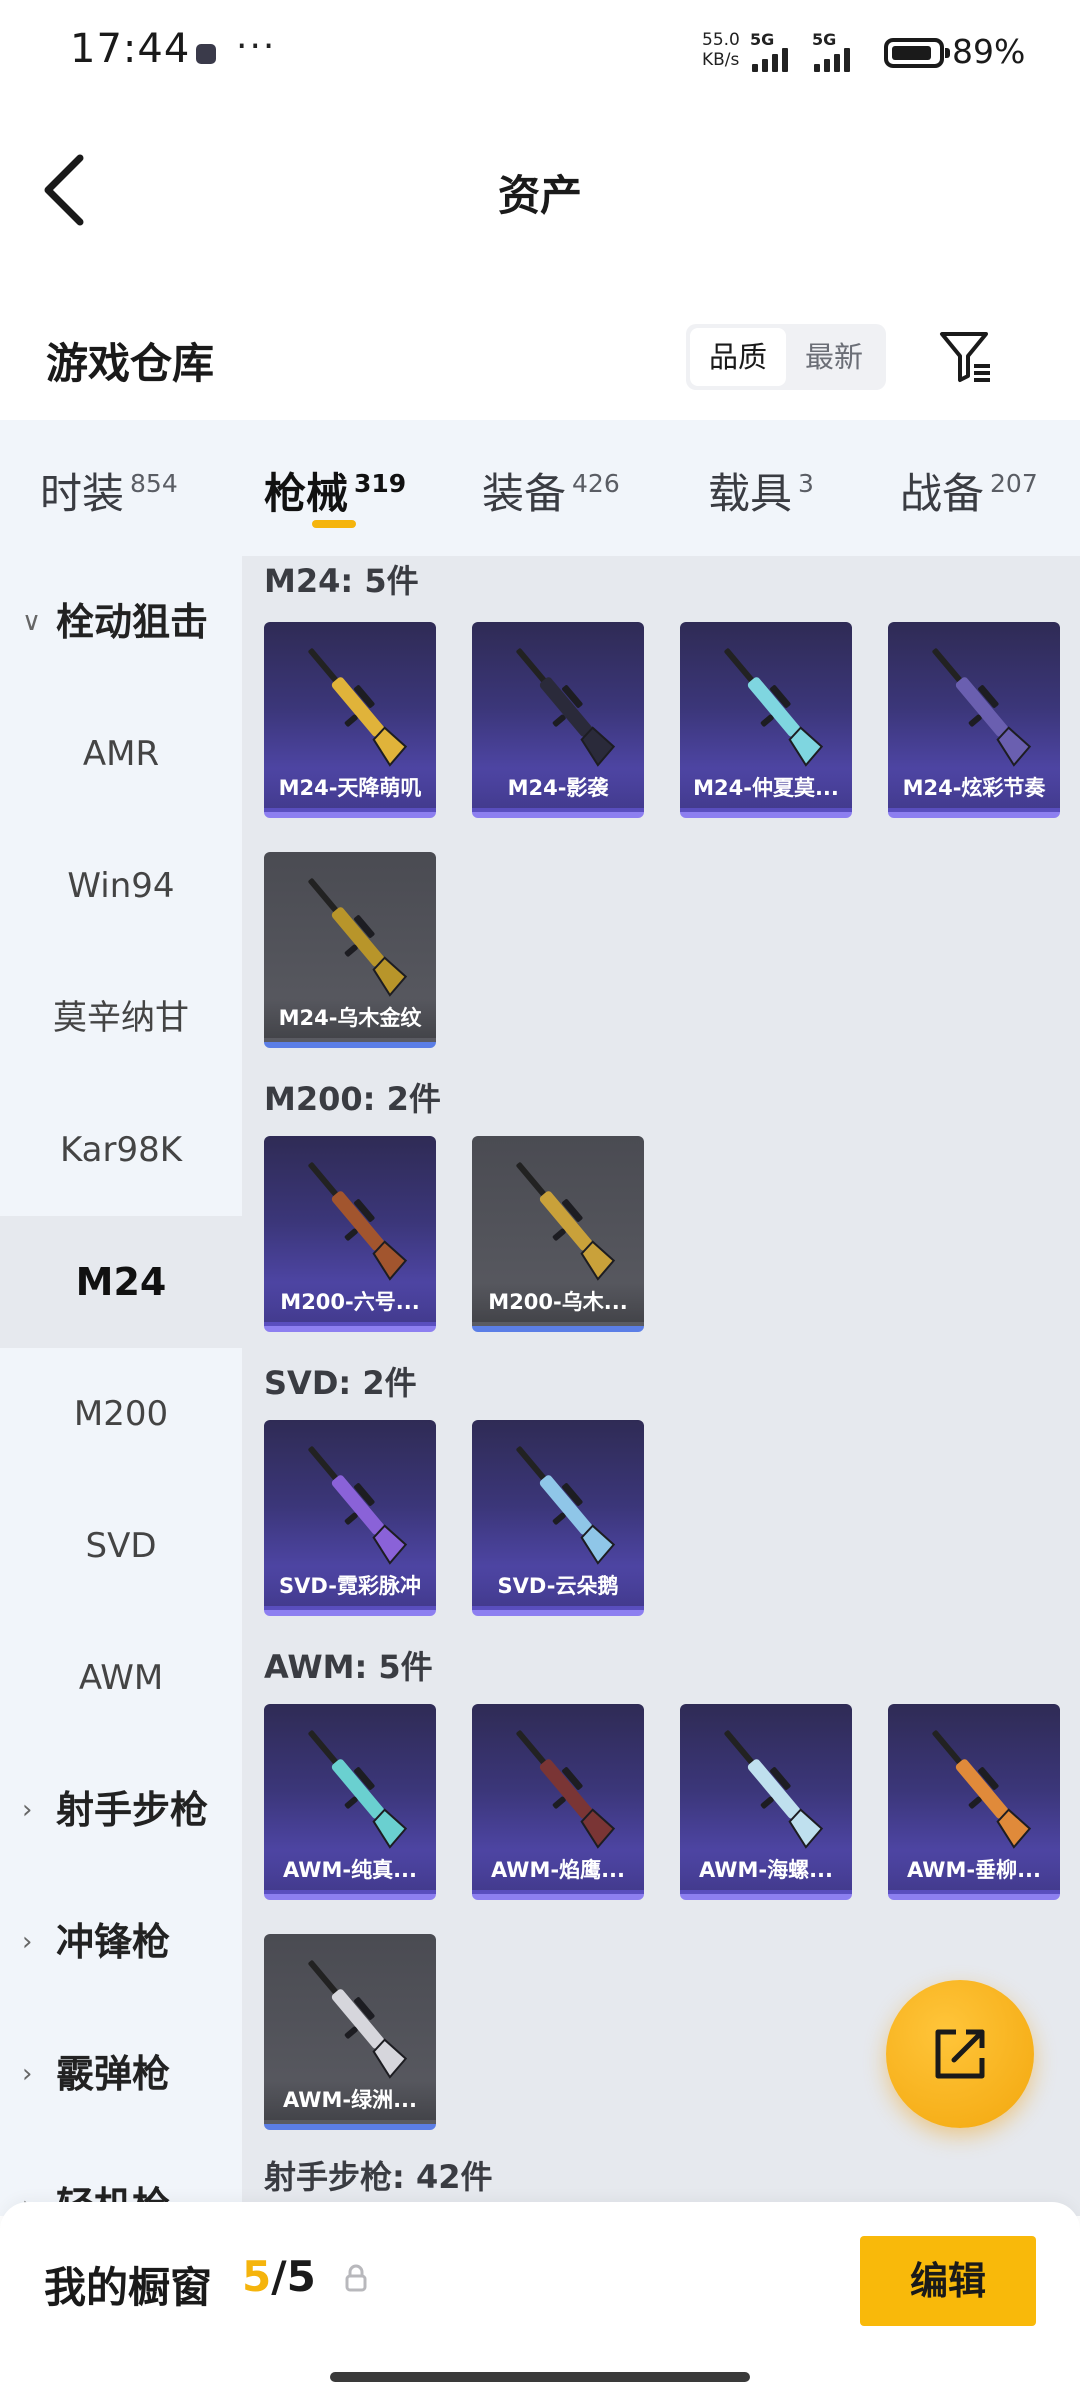  I want to click on skin-card: M24-影袭, so click(558, 720).